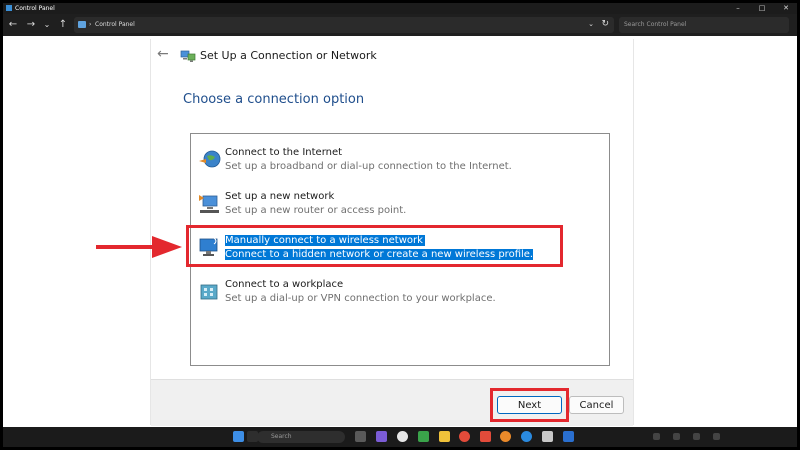 The image size is (800, 450). Describe the element at coordinates (547, 436) in the screenshot. I see `store-icon` at that location.